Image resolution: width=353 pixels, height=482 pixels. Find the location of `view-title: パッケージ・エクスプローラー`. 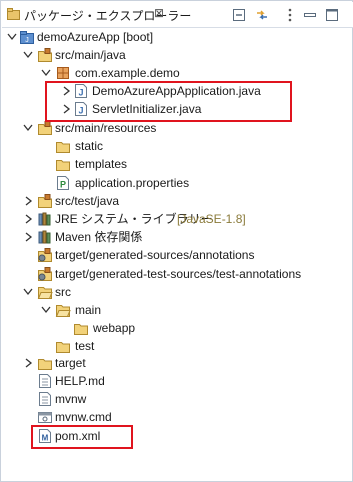

view-title: パッケージ・エクスプローラー is located at coordinates (108, 16).